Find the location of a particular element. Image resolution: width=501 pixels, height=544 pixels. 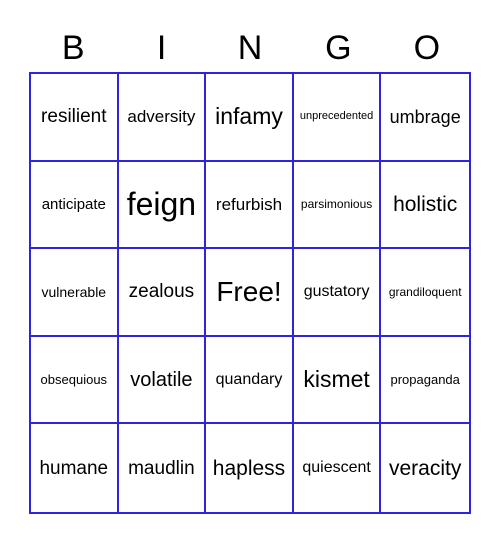

bingo-cell: unprecedented is located at coordinates (337, 118).